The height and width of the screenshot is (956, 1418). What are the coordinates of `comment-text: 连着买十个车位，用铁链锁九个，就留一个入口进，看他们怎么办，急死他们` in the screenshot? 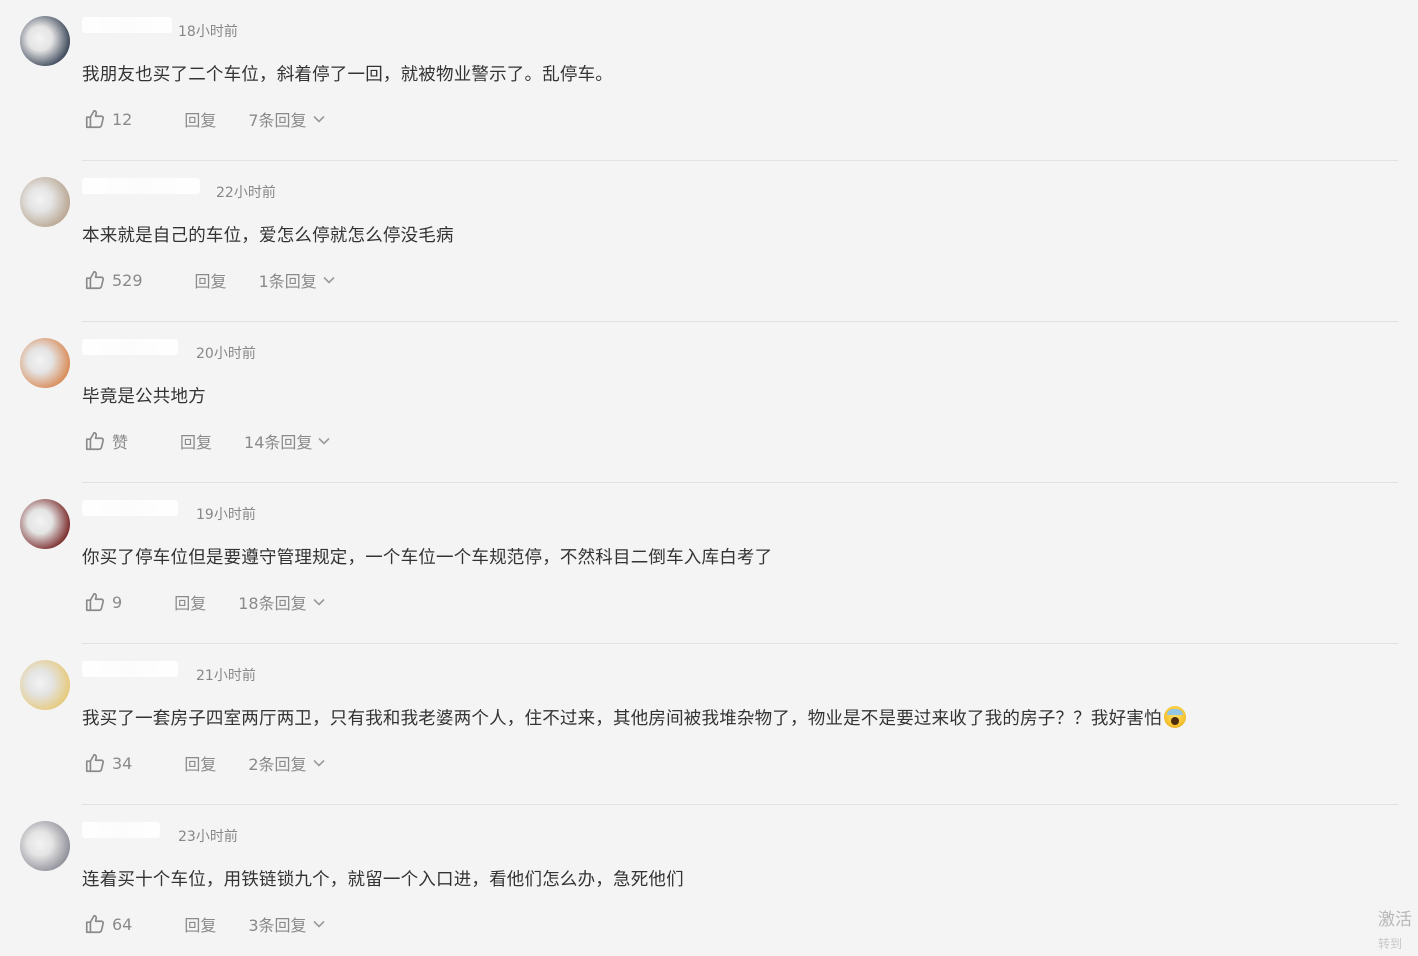 It's located at (383, 878).